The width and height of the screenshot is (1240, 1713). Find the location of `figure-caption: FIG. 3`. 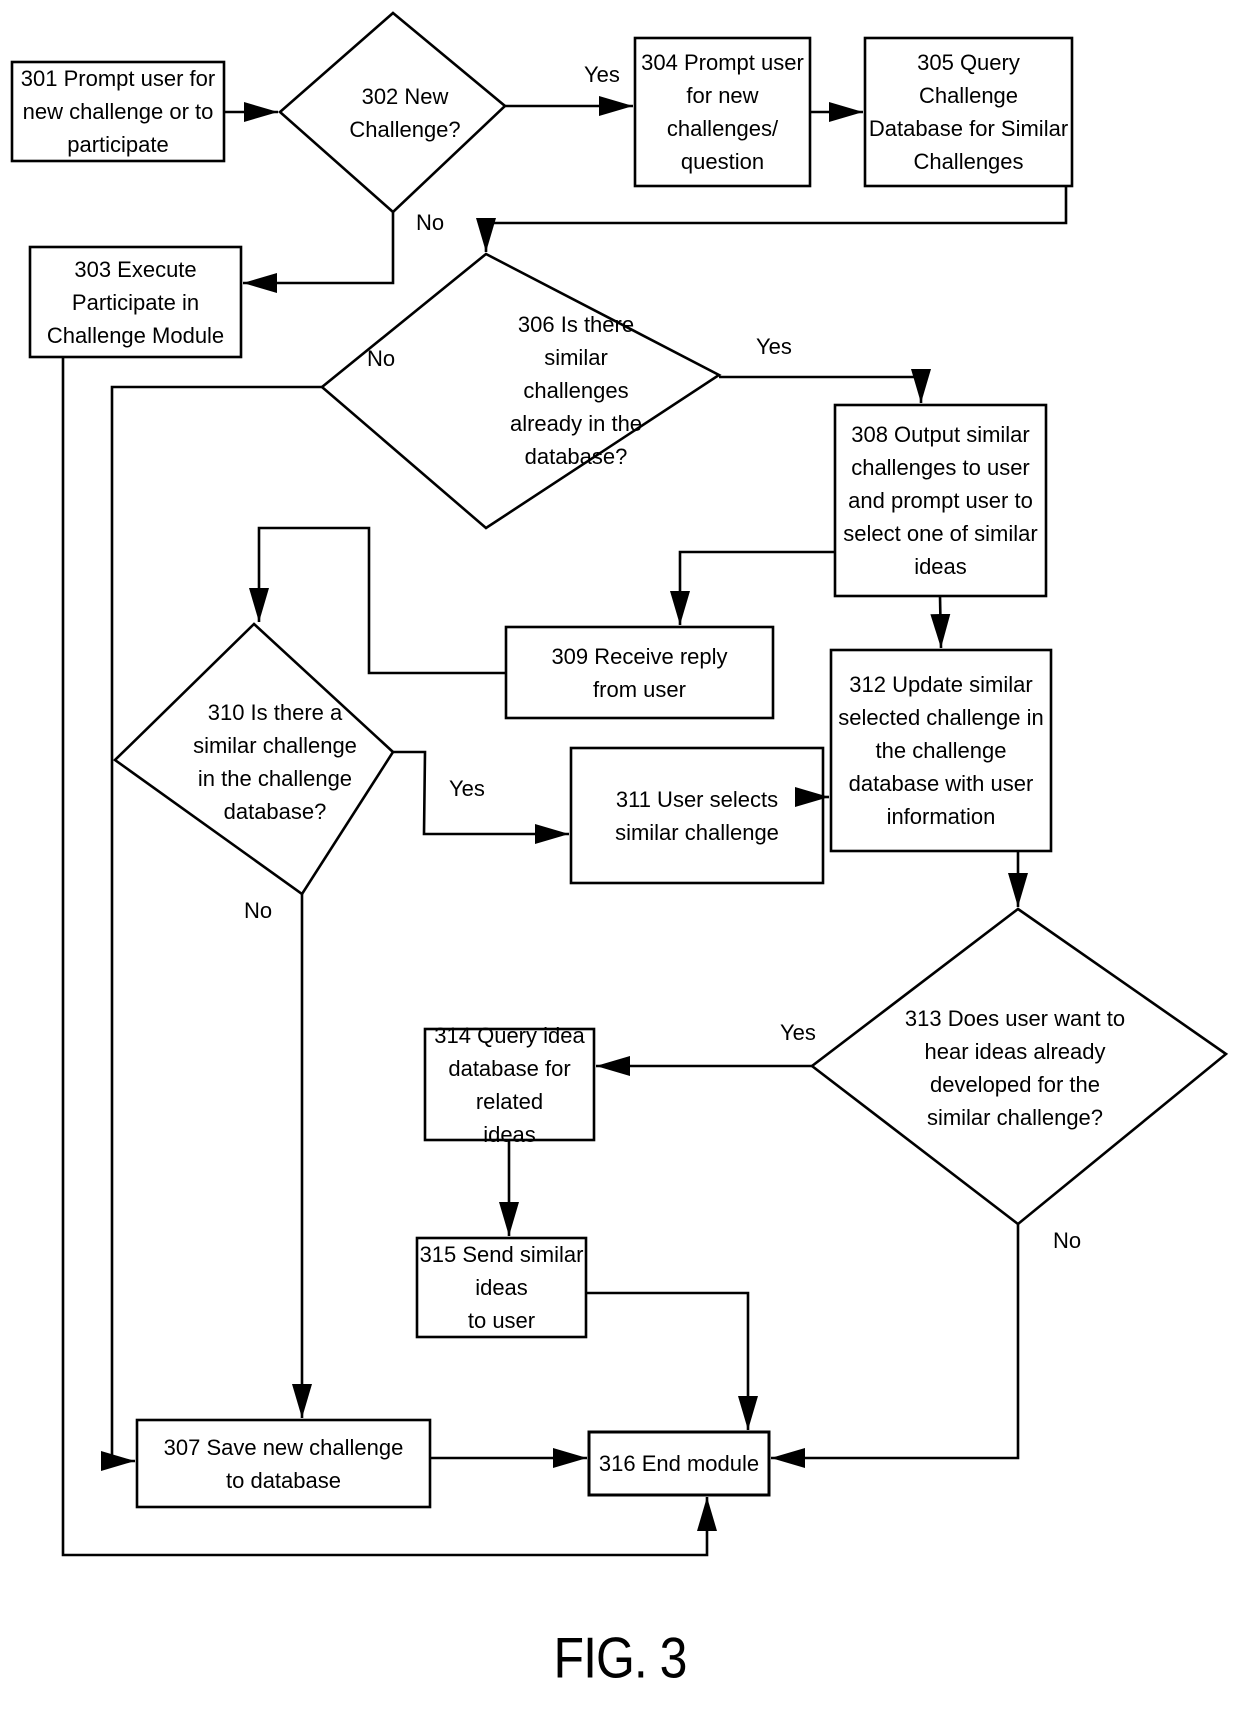

figure-caption: FIG. 3 is located at coordinates (620, 1658).